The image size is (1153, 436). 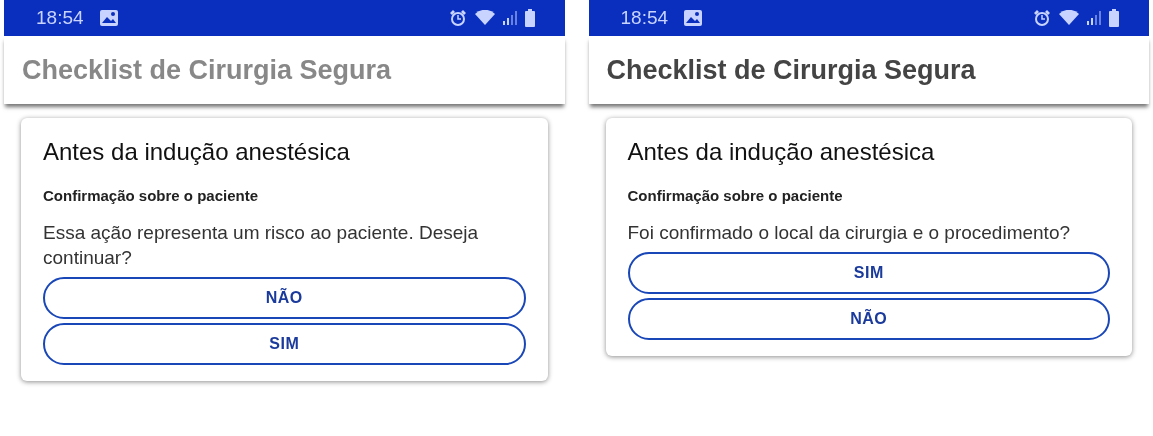 I want to click on question-text: Foi confirmado o local da cirurgia e o procedimento?, so click(x=849, y=233).